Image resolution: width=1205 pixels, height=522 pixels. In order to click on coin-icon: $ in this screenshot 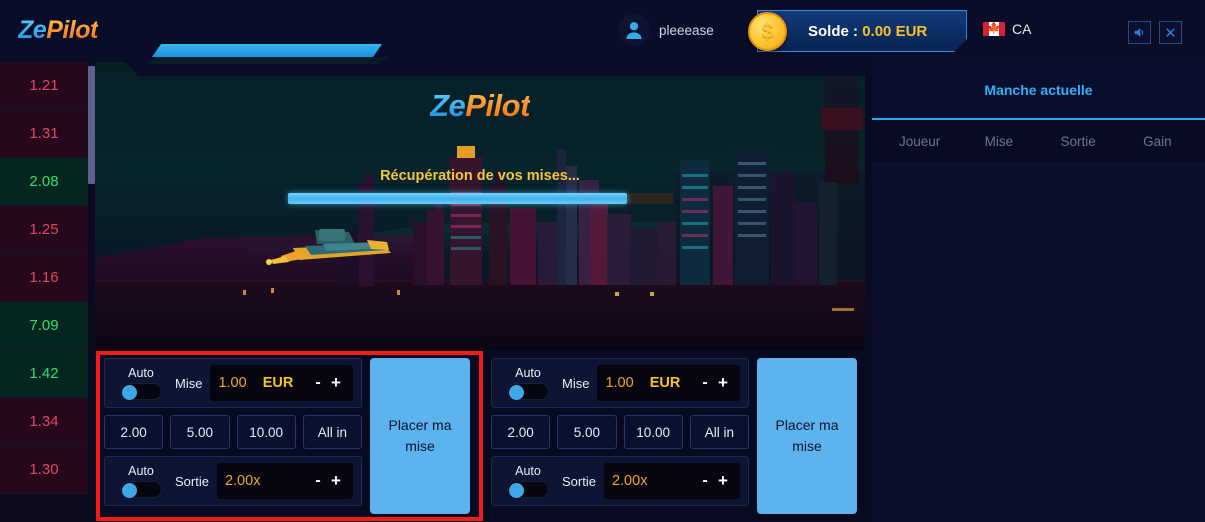, I will do `click(767, 31)`.